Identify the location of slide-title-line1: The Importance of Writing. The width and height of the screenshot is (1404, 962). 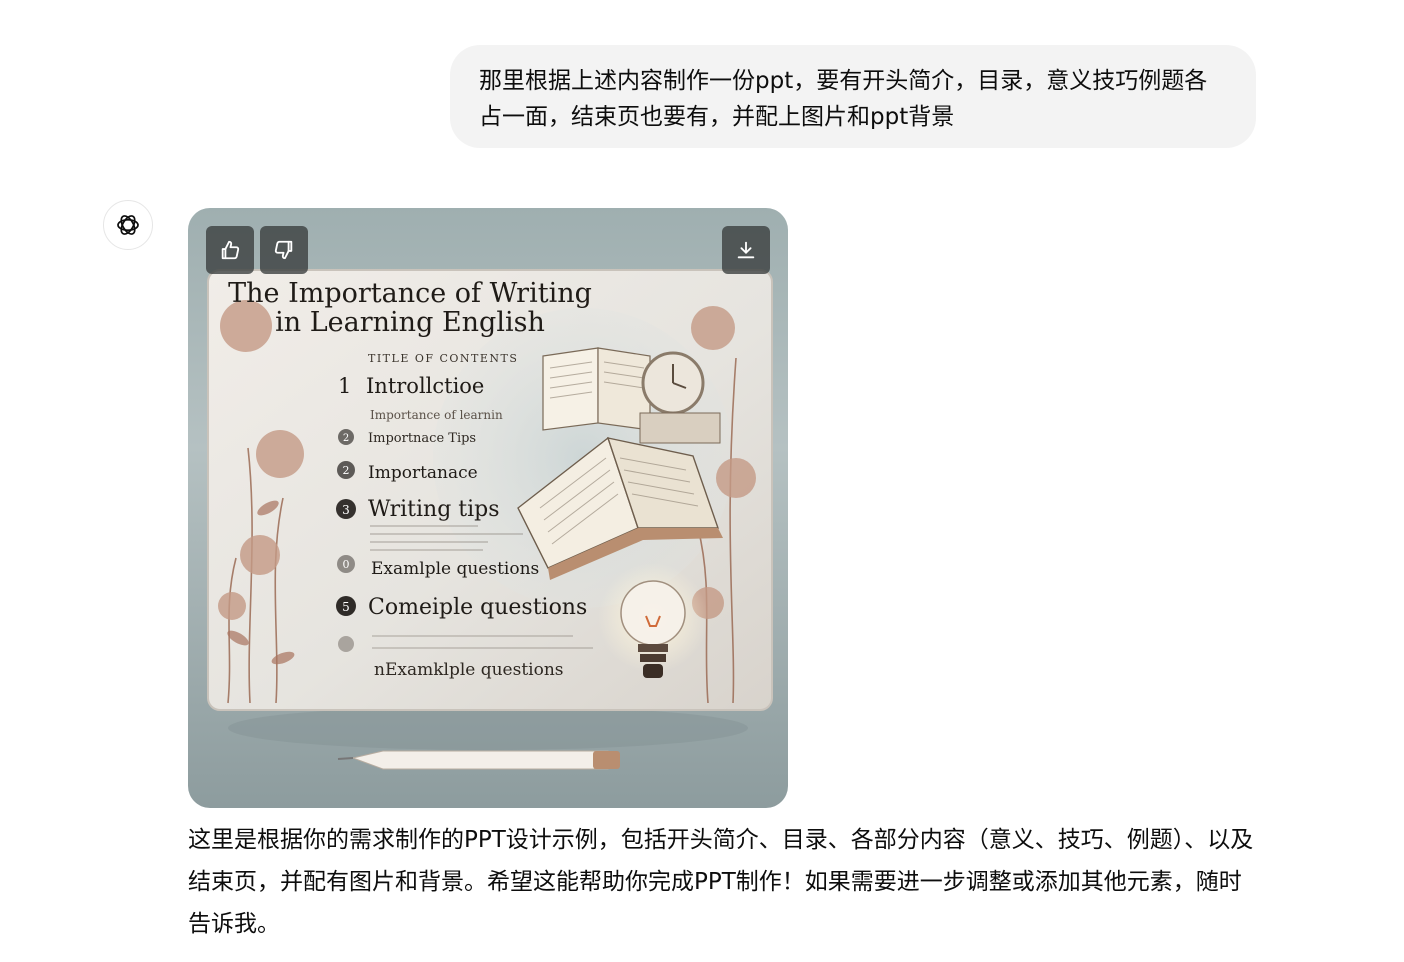
(410, 293).